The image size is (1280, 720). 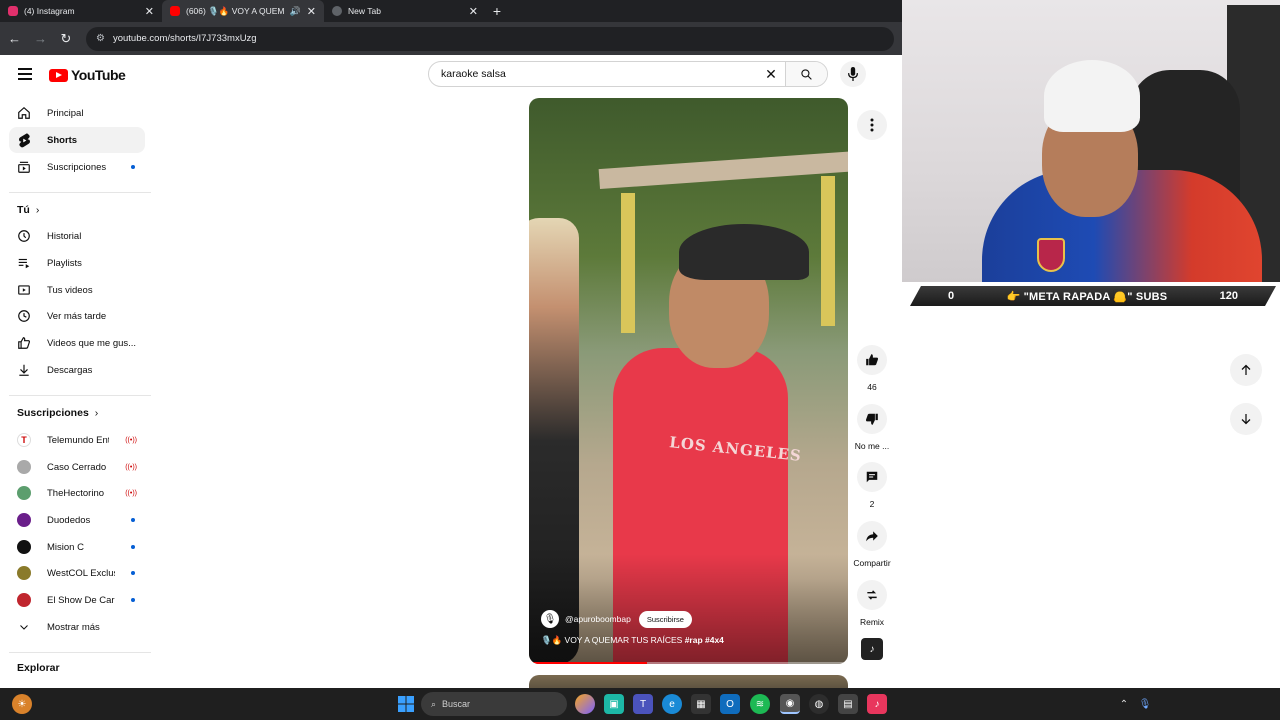 What do you see at coordinates (77, 627) in the screenshot?
I see `show-more-button: Mostrar más` at bounding box center [77, 627].